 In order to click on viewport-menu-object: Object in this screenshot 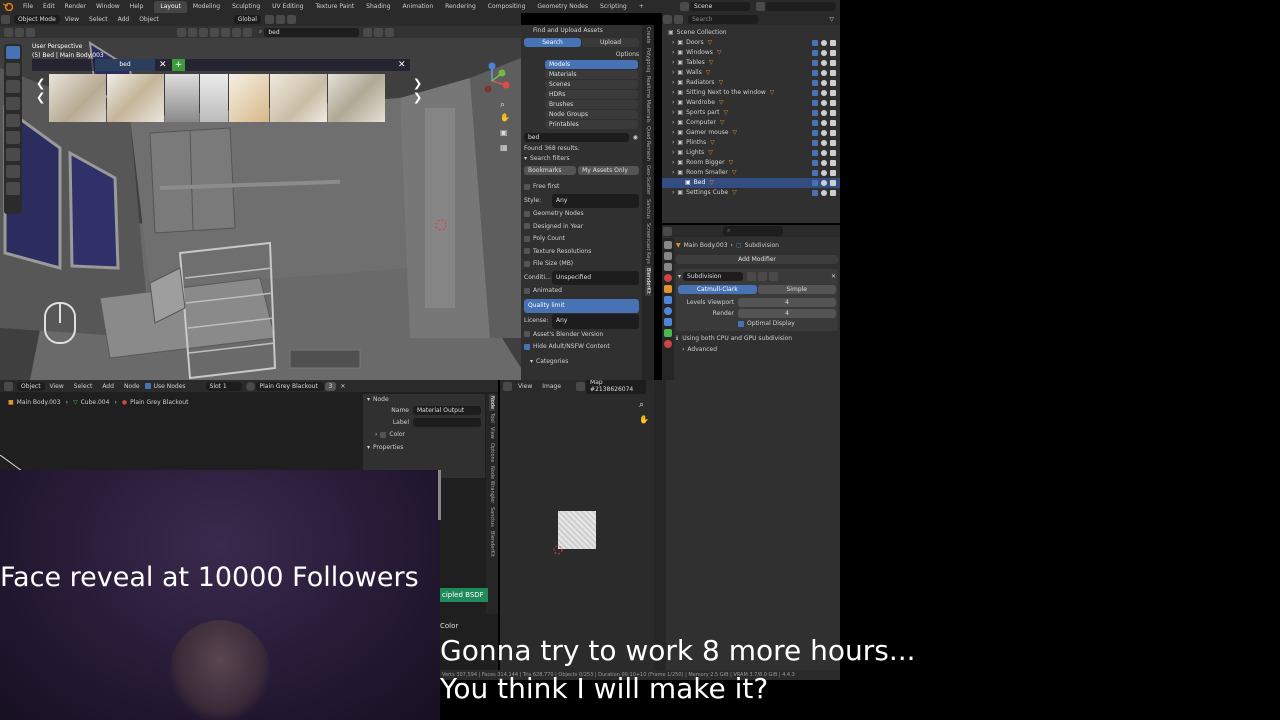, I will do `click(149, 19)`.